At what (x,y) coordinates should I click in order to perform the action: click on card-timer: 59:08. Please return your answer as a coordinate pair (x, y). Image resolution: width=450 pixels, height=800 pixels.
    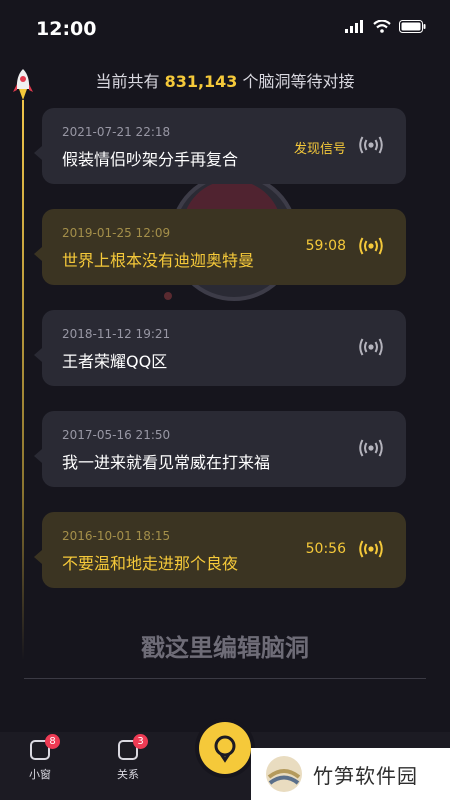
    Looking at the image, I should click on (325, 246).